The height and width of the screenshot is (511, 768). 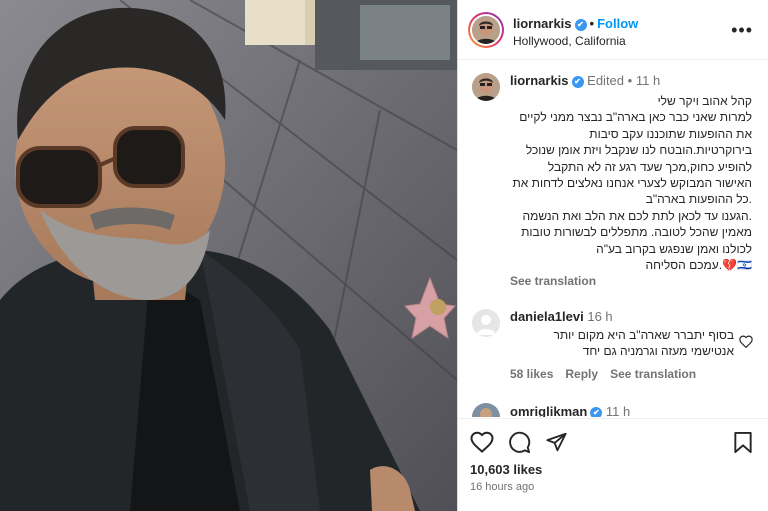 I want to click on post-location: Hollywood, California, so click(x=569, y=41).